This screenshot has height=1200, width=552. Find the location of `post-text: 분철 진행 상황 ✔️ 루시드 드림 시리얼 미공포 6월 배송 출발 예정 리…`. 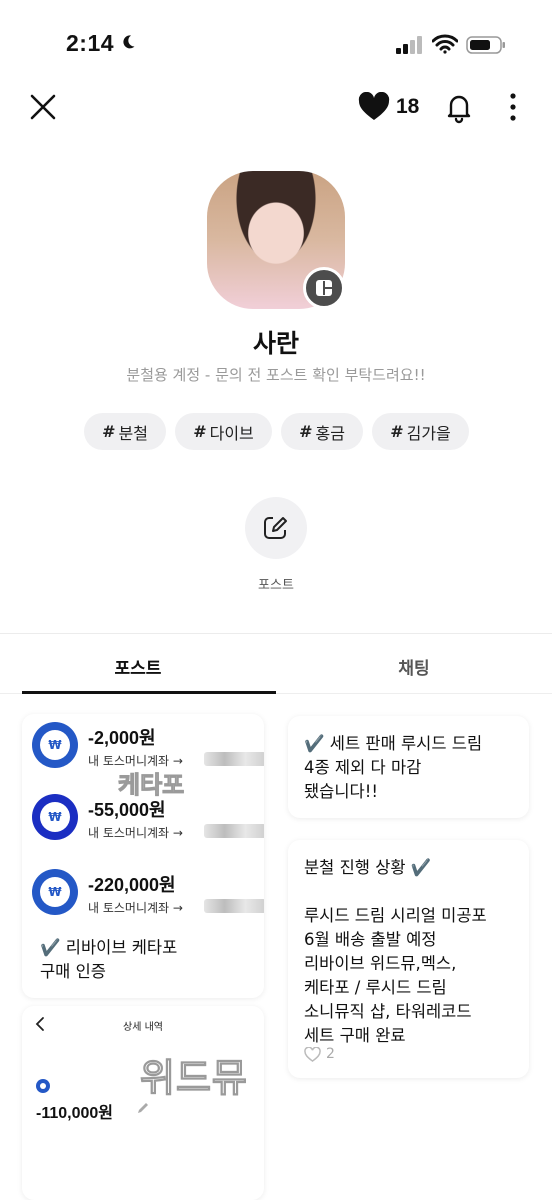

post-text: 분철 진행 상황 ✔️ 루시드 드림 시리얼 미공포 6월 배송 출발 예정 리… is located at coordinates (395, 951).